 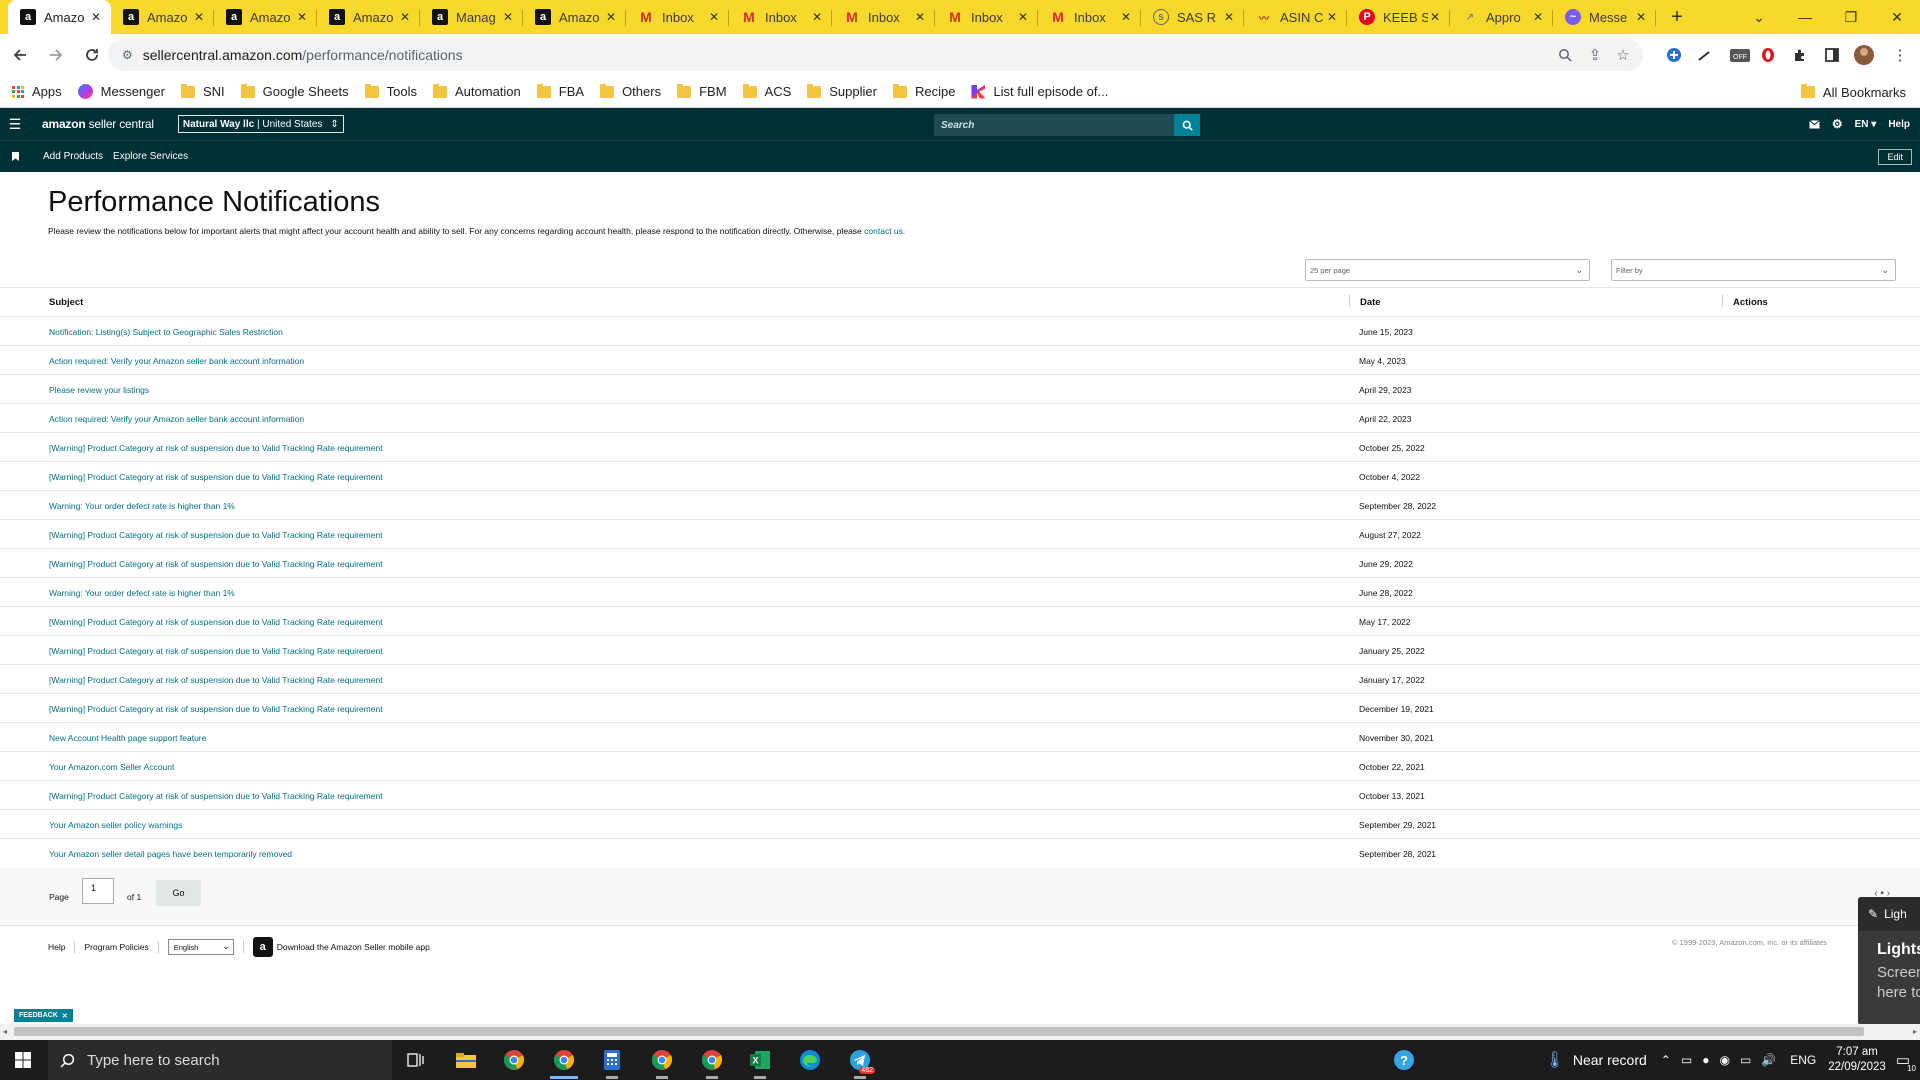 I want to click on go-button: Go, so click(x=178, y=893).